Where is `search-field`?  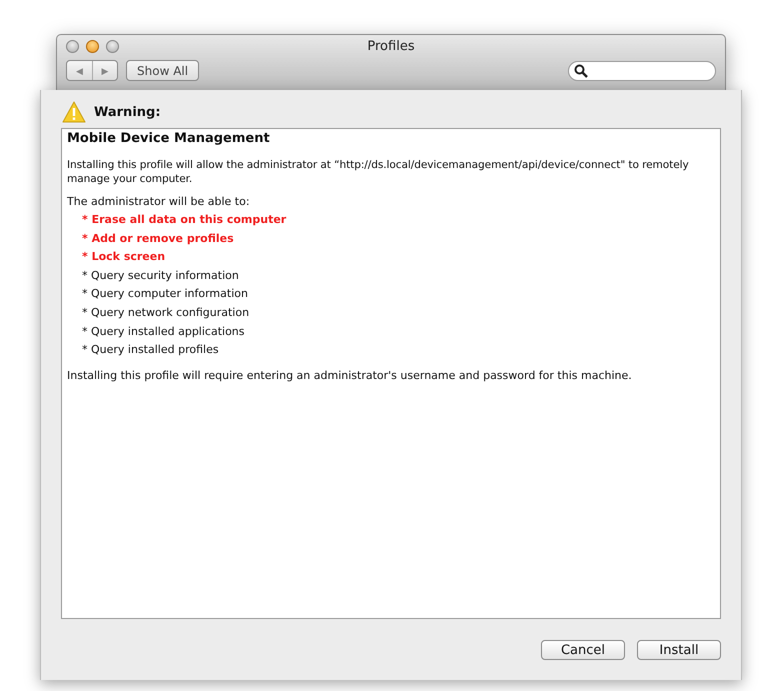 search-field is located at coordinates (642, 70).